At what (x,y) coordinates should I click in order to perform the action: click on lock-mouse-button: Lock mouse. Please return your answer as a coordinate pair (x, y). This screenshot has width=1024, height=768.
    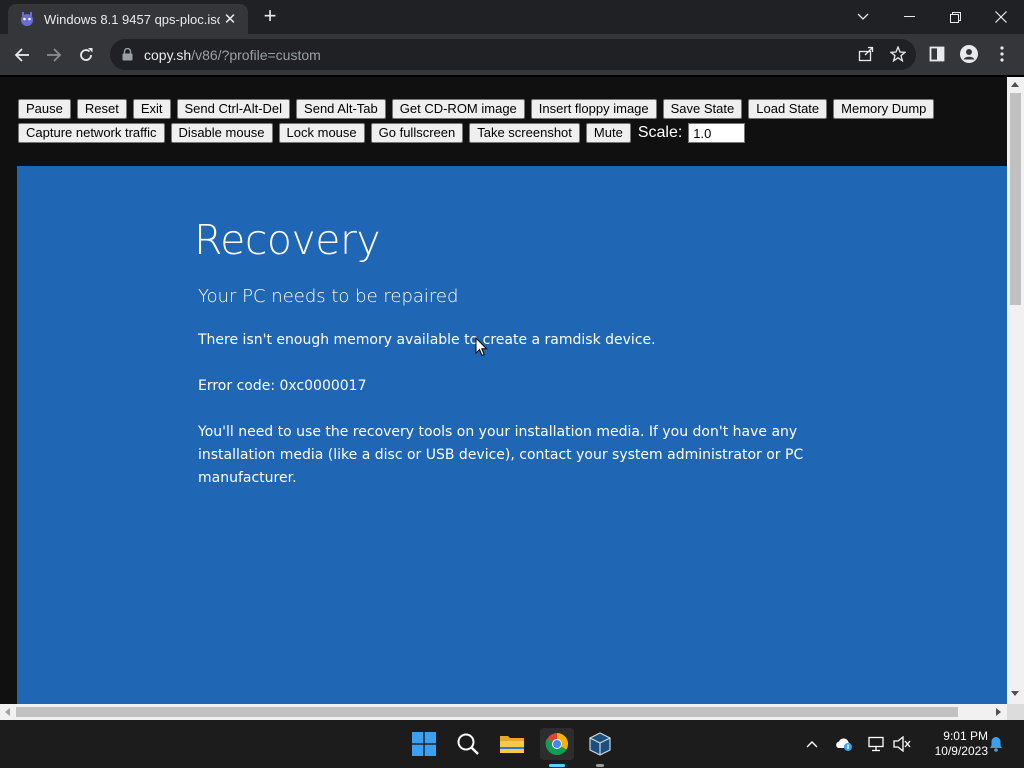
    Looking at the image, I should click on (321, 133).